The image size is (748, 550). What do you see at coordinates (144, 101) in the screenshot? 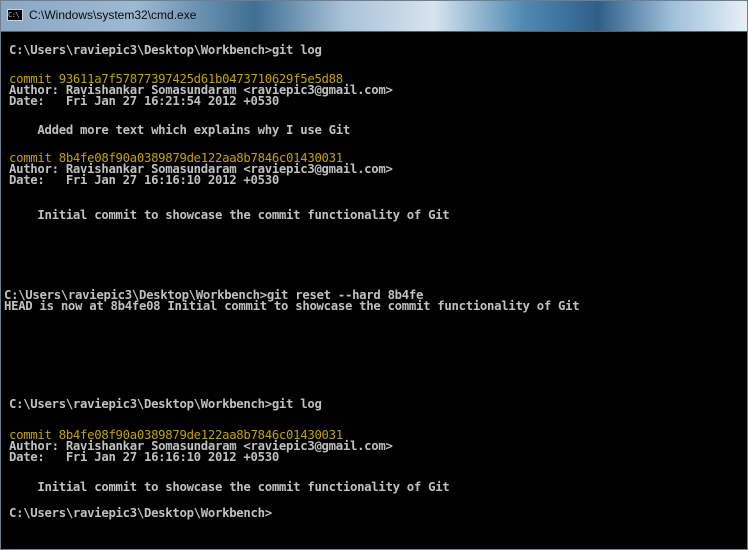
I see `date-line: Date: Fri Jan 27 16:21:54 2012 +0530` at bounding box center [144, 101].